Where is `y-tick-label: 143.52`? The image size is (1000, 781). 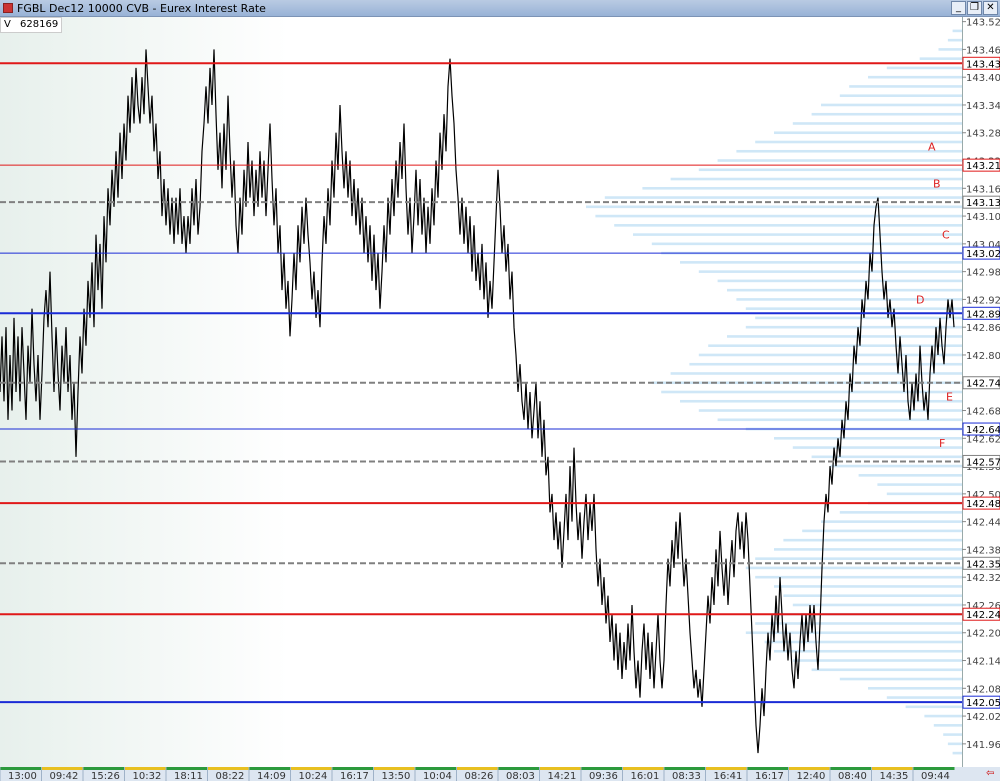
y-tick-label: 143.52 is located at coordinates (983, 23).